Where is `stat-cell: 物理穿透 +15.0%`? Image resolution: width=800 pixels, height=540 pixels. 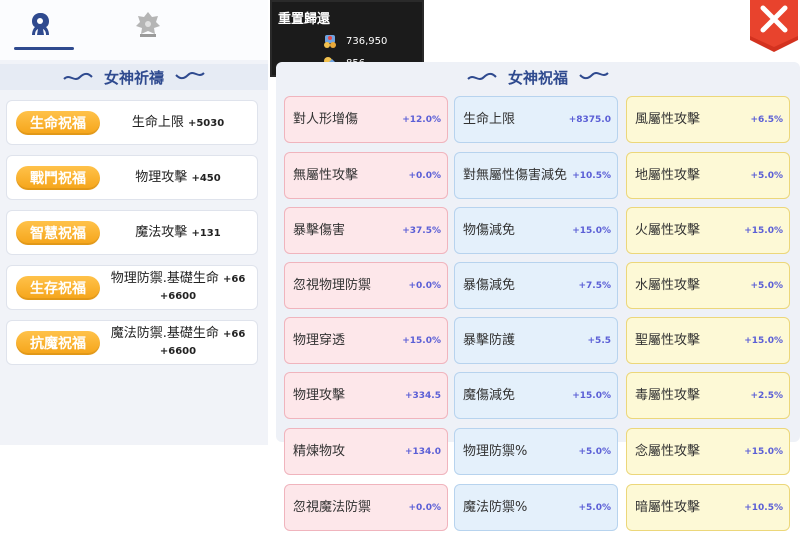 stat-cell: 物理穿透 +15.0% is located at coordinates (366, 340).